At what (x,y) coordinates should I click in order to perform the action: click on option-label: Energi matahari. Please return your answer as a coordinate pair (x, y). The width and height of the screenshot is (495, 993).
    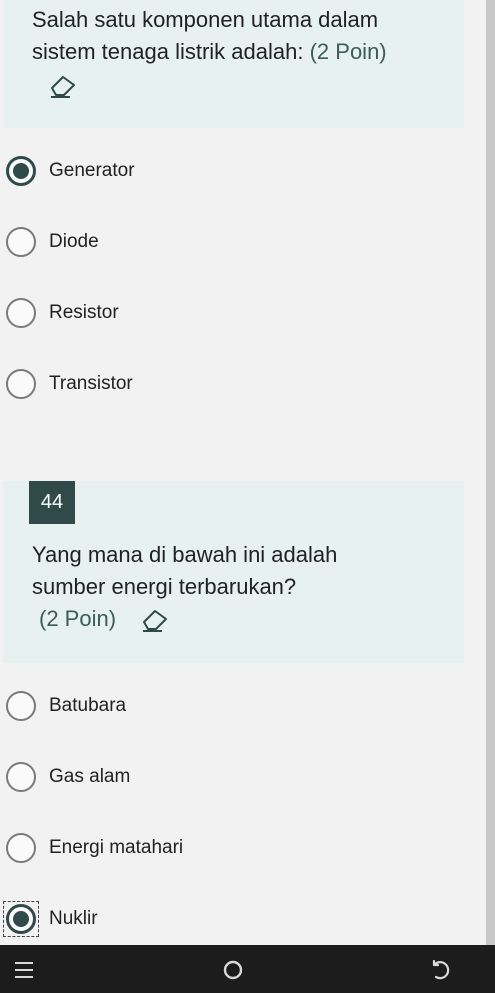
    Looking at the image, I should click on (116, 847).